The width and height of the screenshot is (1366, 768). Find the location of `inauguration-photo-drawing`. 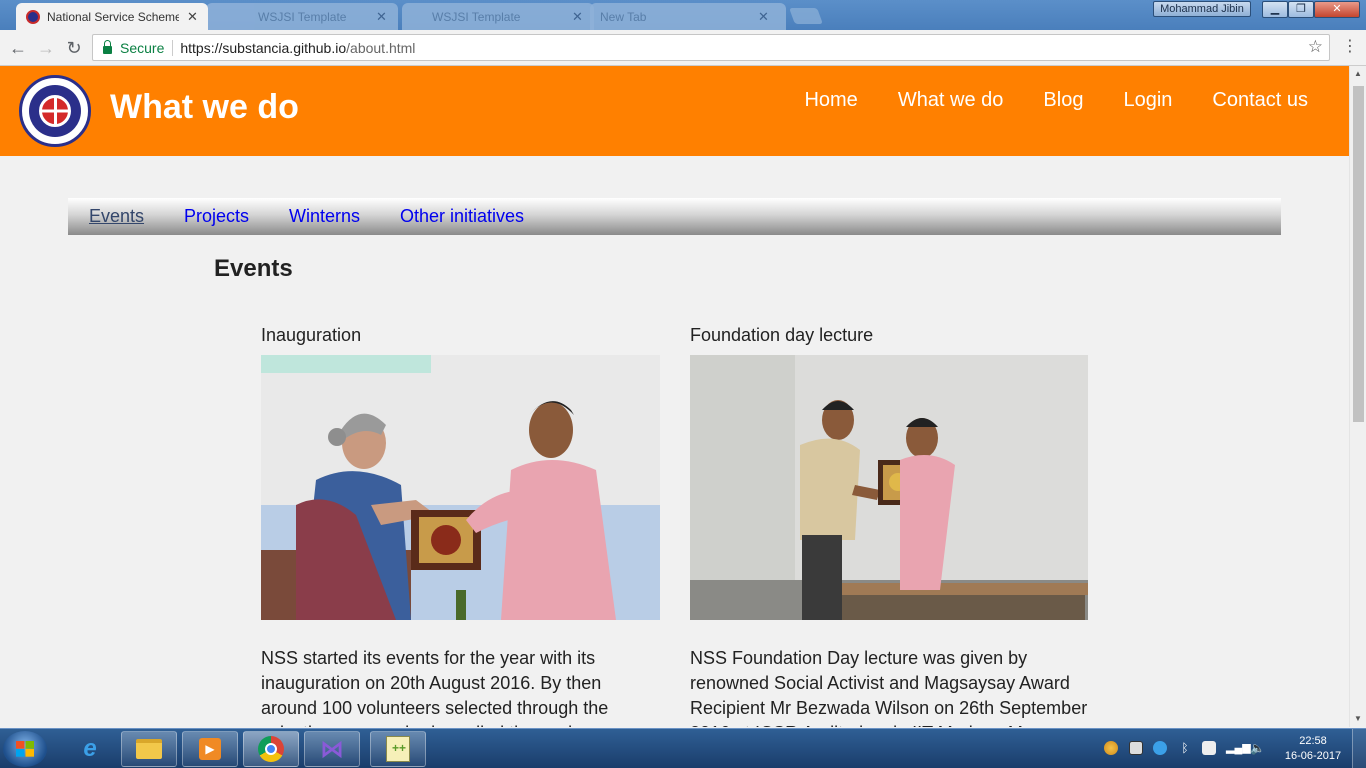

inauguration-photo-drawing is located at coordinates (460, 487).